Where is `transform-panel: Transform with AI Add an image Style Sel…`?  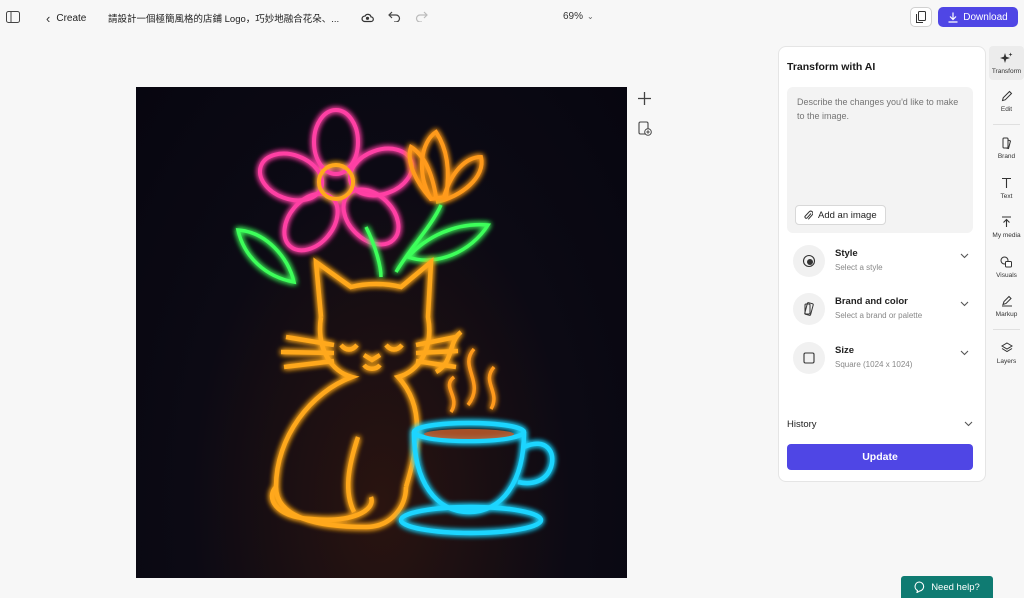 transform-panel: Transform with AI Add an image Style Sel… is located at coordinates (882, 264).